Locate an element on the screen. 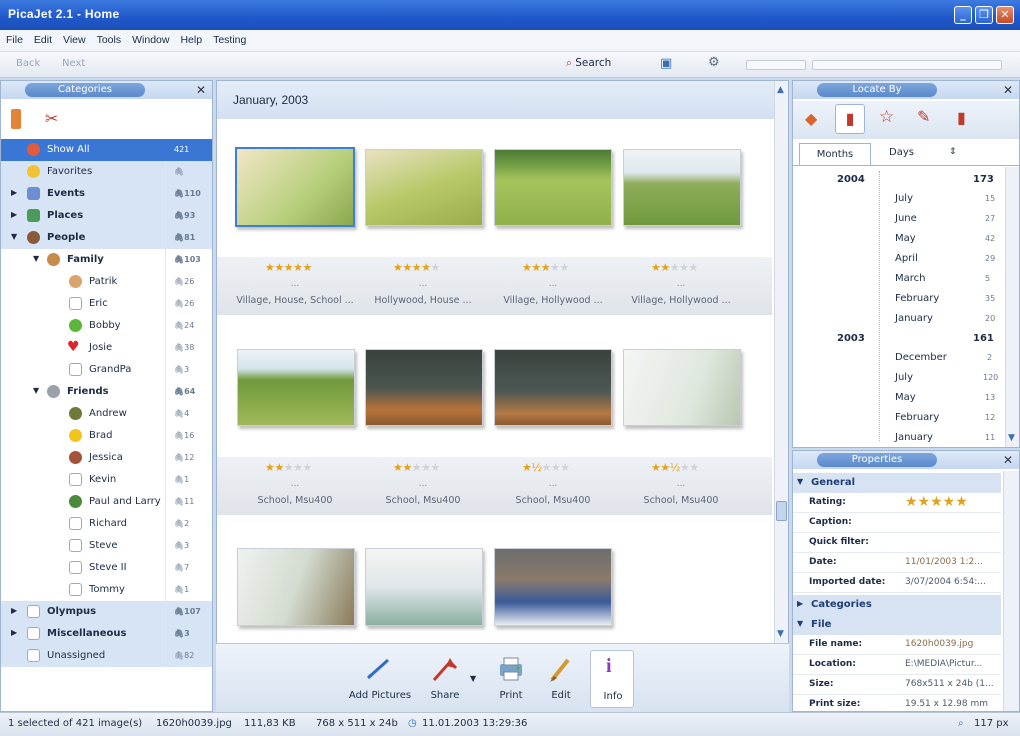 Image resolution: width=1020 pixels, height=736 pixels. settings-icon: ⚙ is located at coordinates (714, 62).